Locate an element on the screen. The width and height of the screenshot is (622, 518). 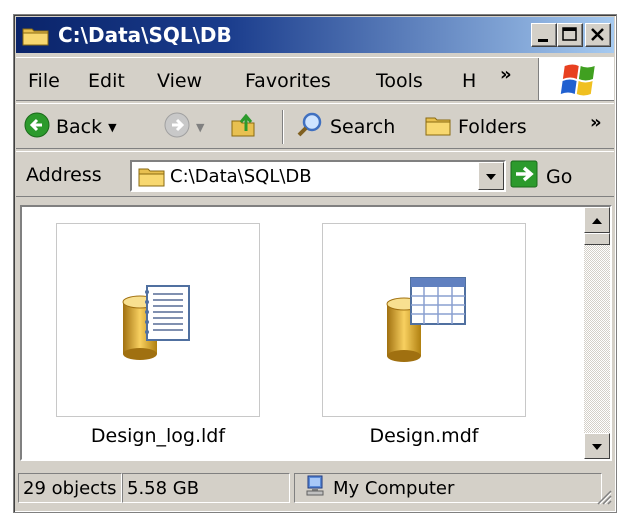
go-label: Go is located at coordinates (559, 176).